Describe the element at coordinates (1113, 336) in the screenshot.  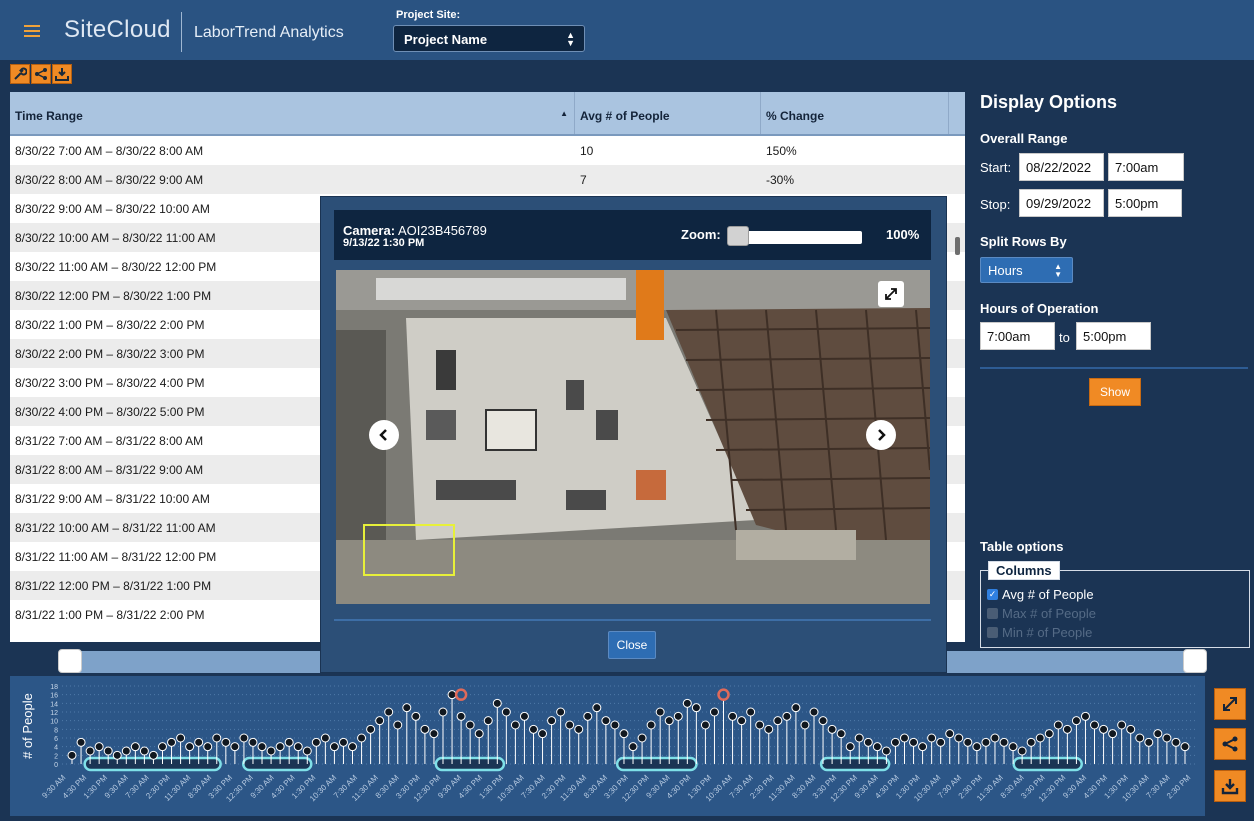
I see `hours-to-input: 5:00pm` at that location.